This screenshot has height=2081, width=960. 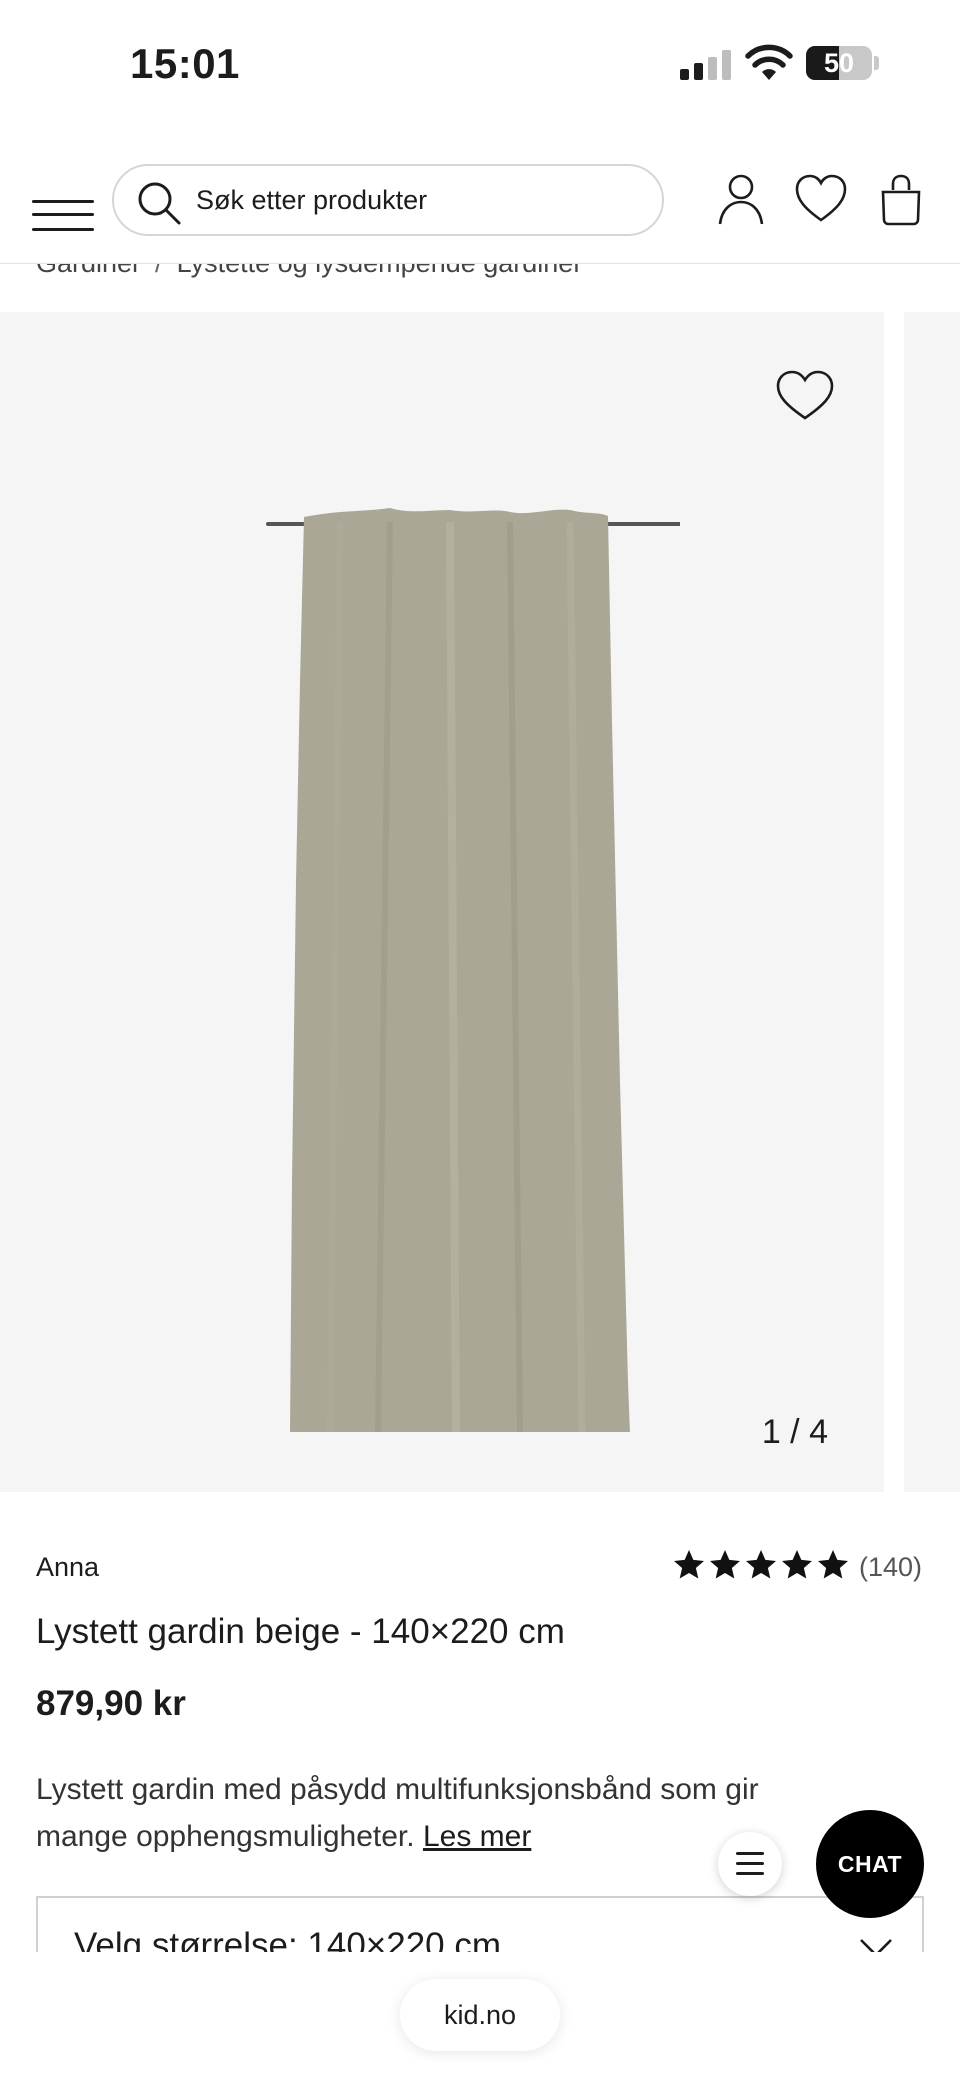 I want to click on rating-stars, so click(x=761, y=1567).